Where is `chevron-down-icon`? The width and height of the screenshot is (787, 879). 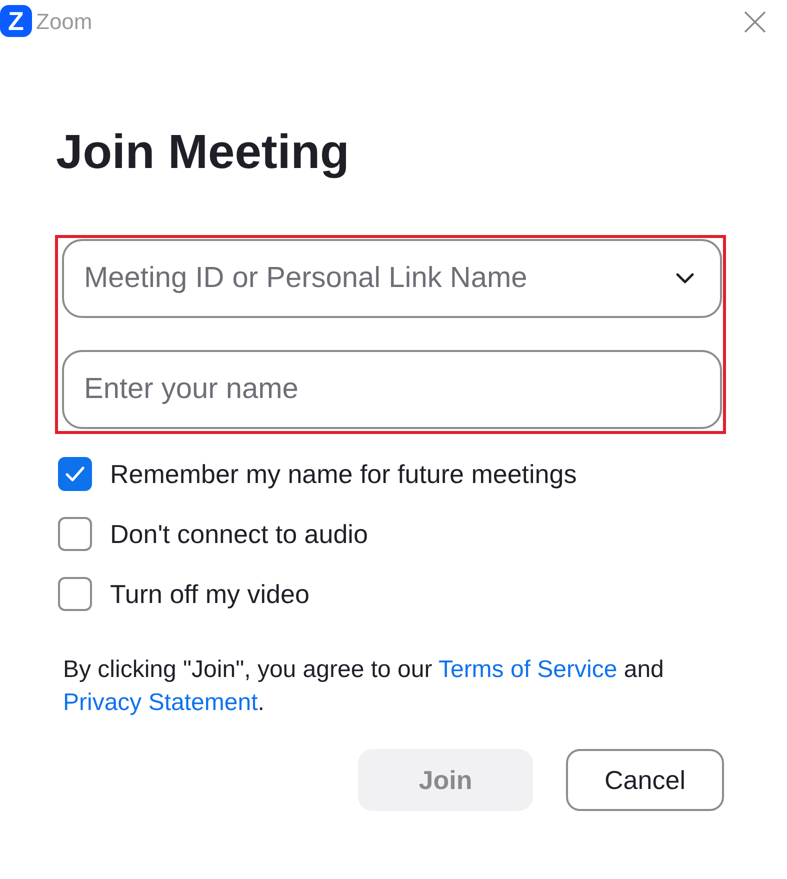 chevron-down-icon is located at coordinates (685, 278).